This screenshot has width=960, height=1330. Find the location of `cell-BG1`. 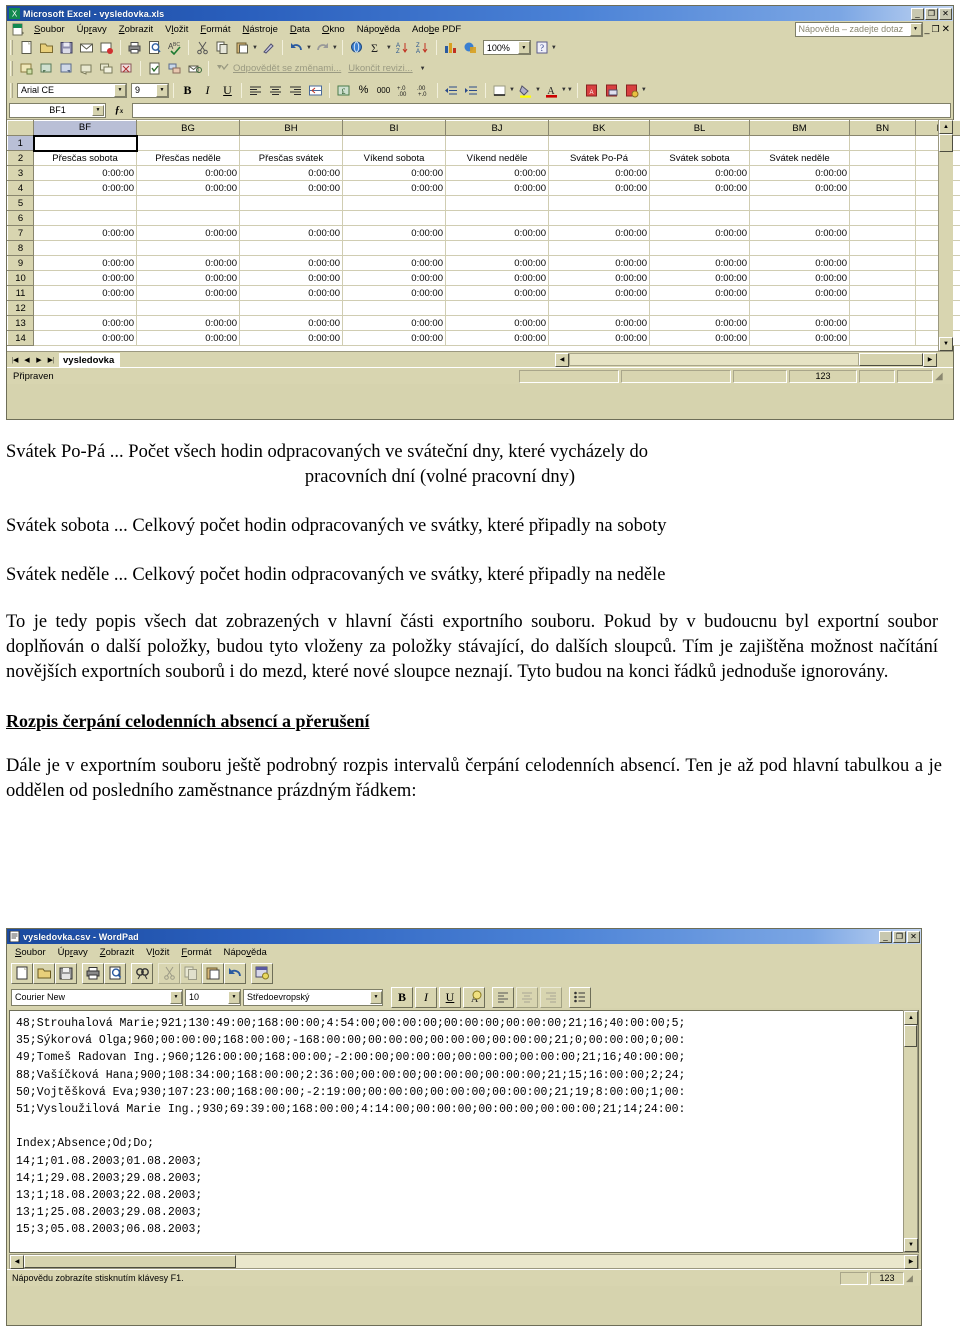

cell-BG1 is located at coordinates (188, 143).